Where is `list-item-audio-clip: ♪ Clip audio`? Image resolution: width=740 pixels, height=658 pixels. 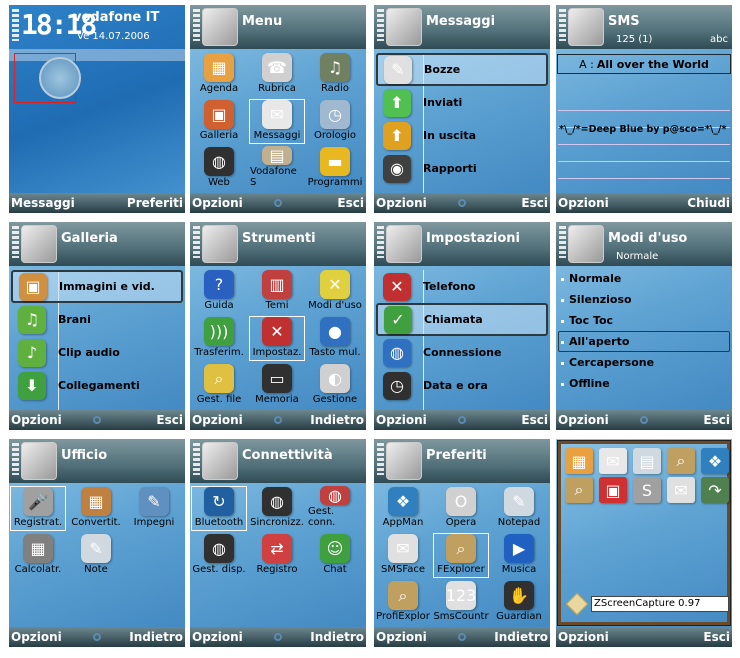 list-item-audio-clip: ♪ Clip audio is located at coordinates (97, 352).